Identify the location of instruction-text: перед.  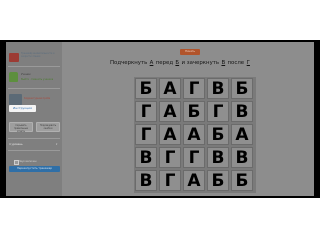
(164, 63).